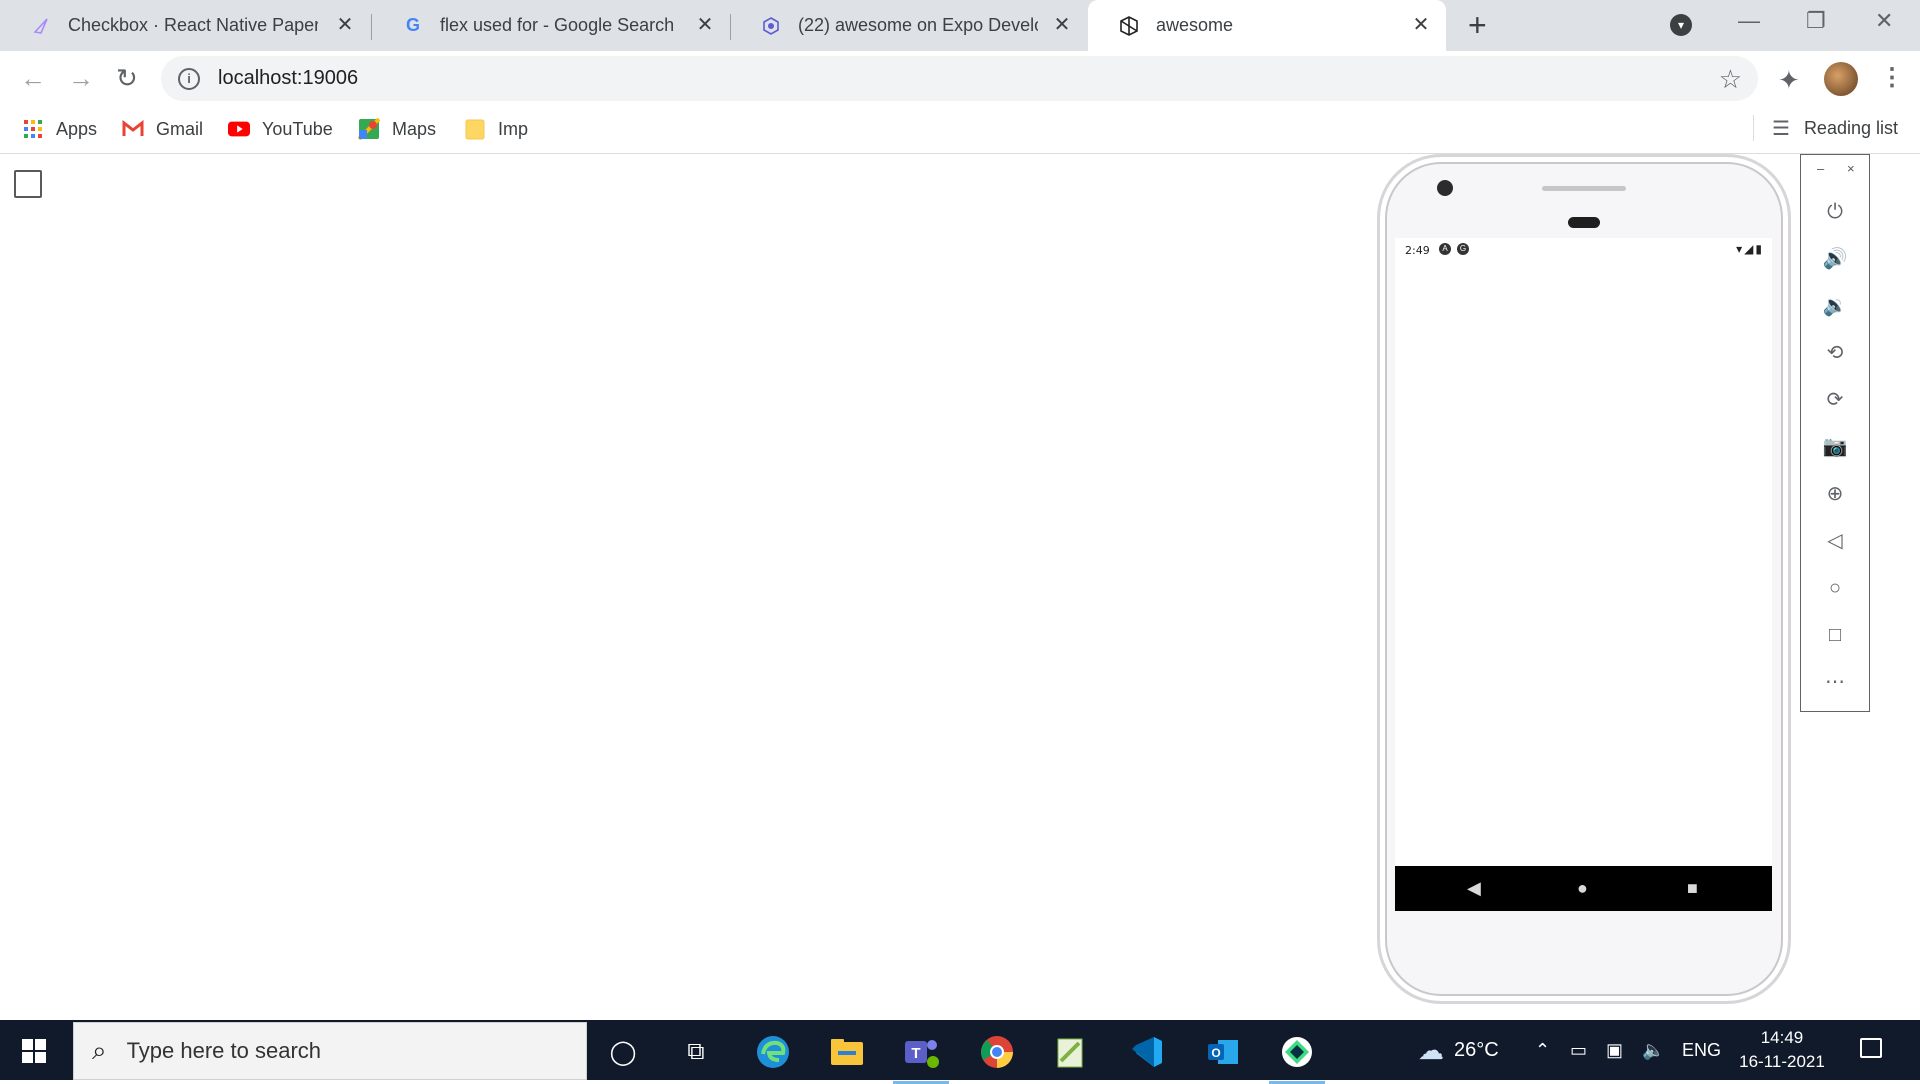  I want to click on tab-google-search: G flex used for - Google Search ✕, so click(551, 25).